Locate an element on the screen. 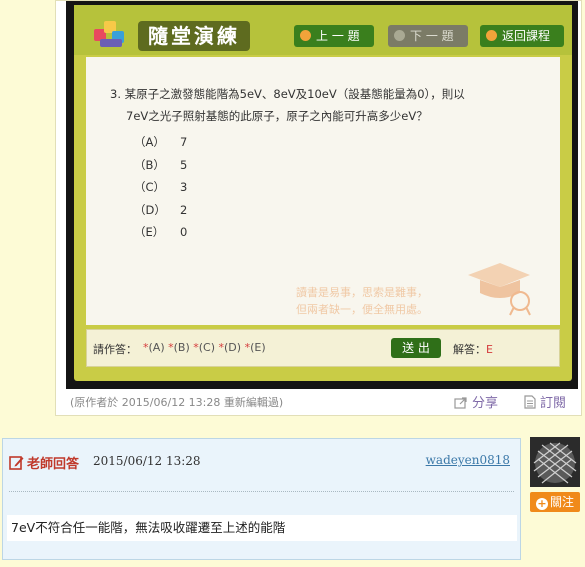 The image size is (585, 567). answer-key: 解答：E is located at coordinates (473, 349).